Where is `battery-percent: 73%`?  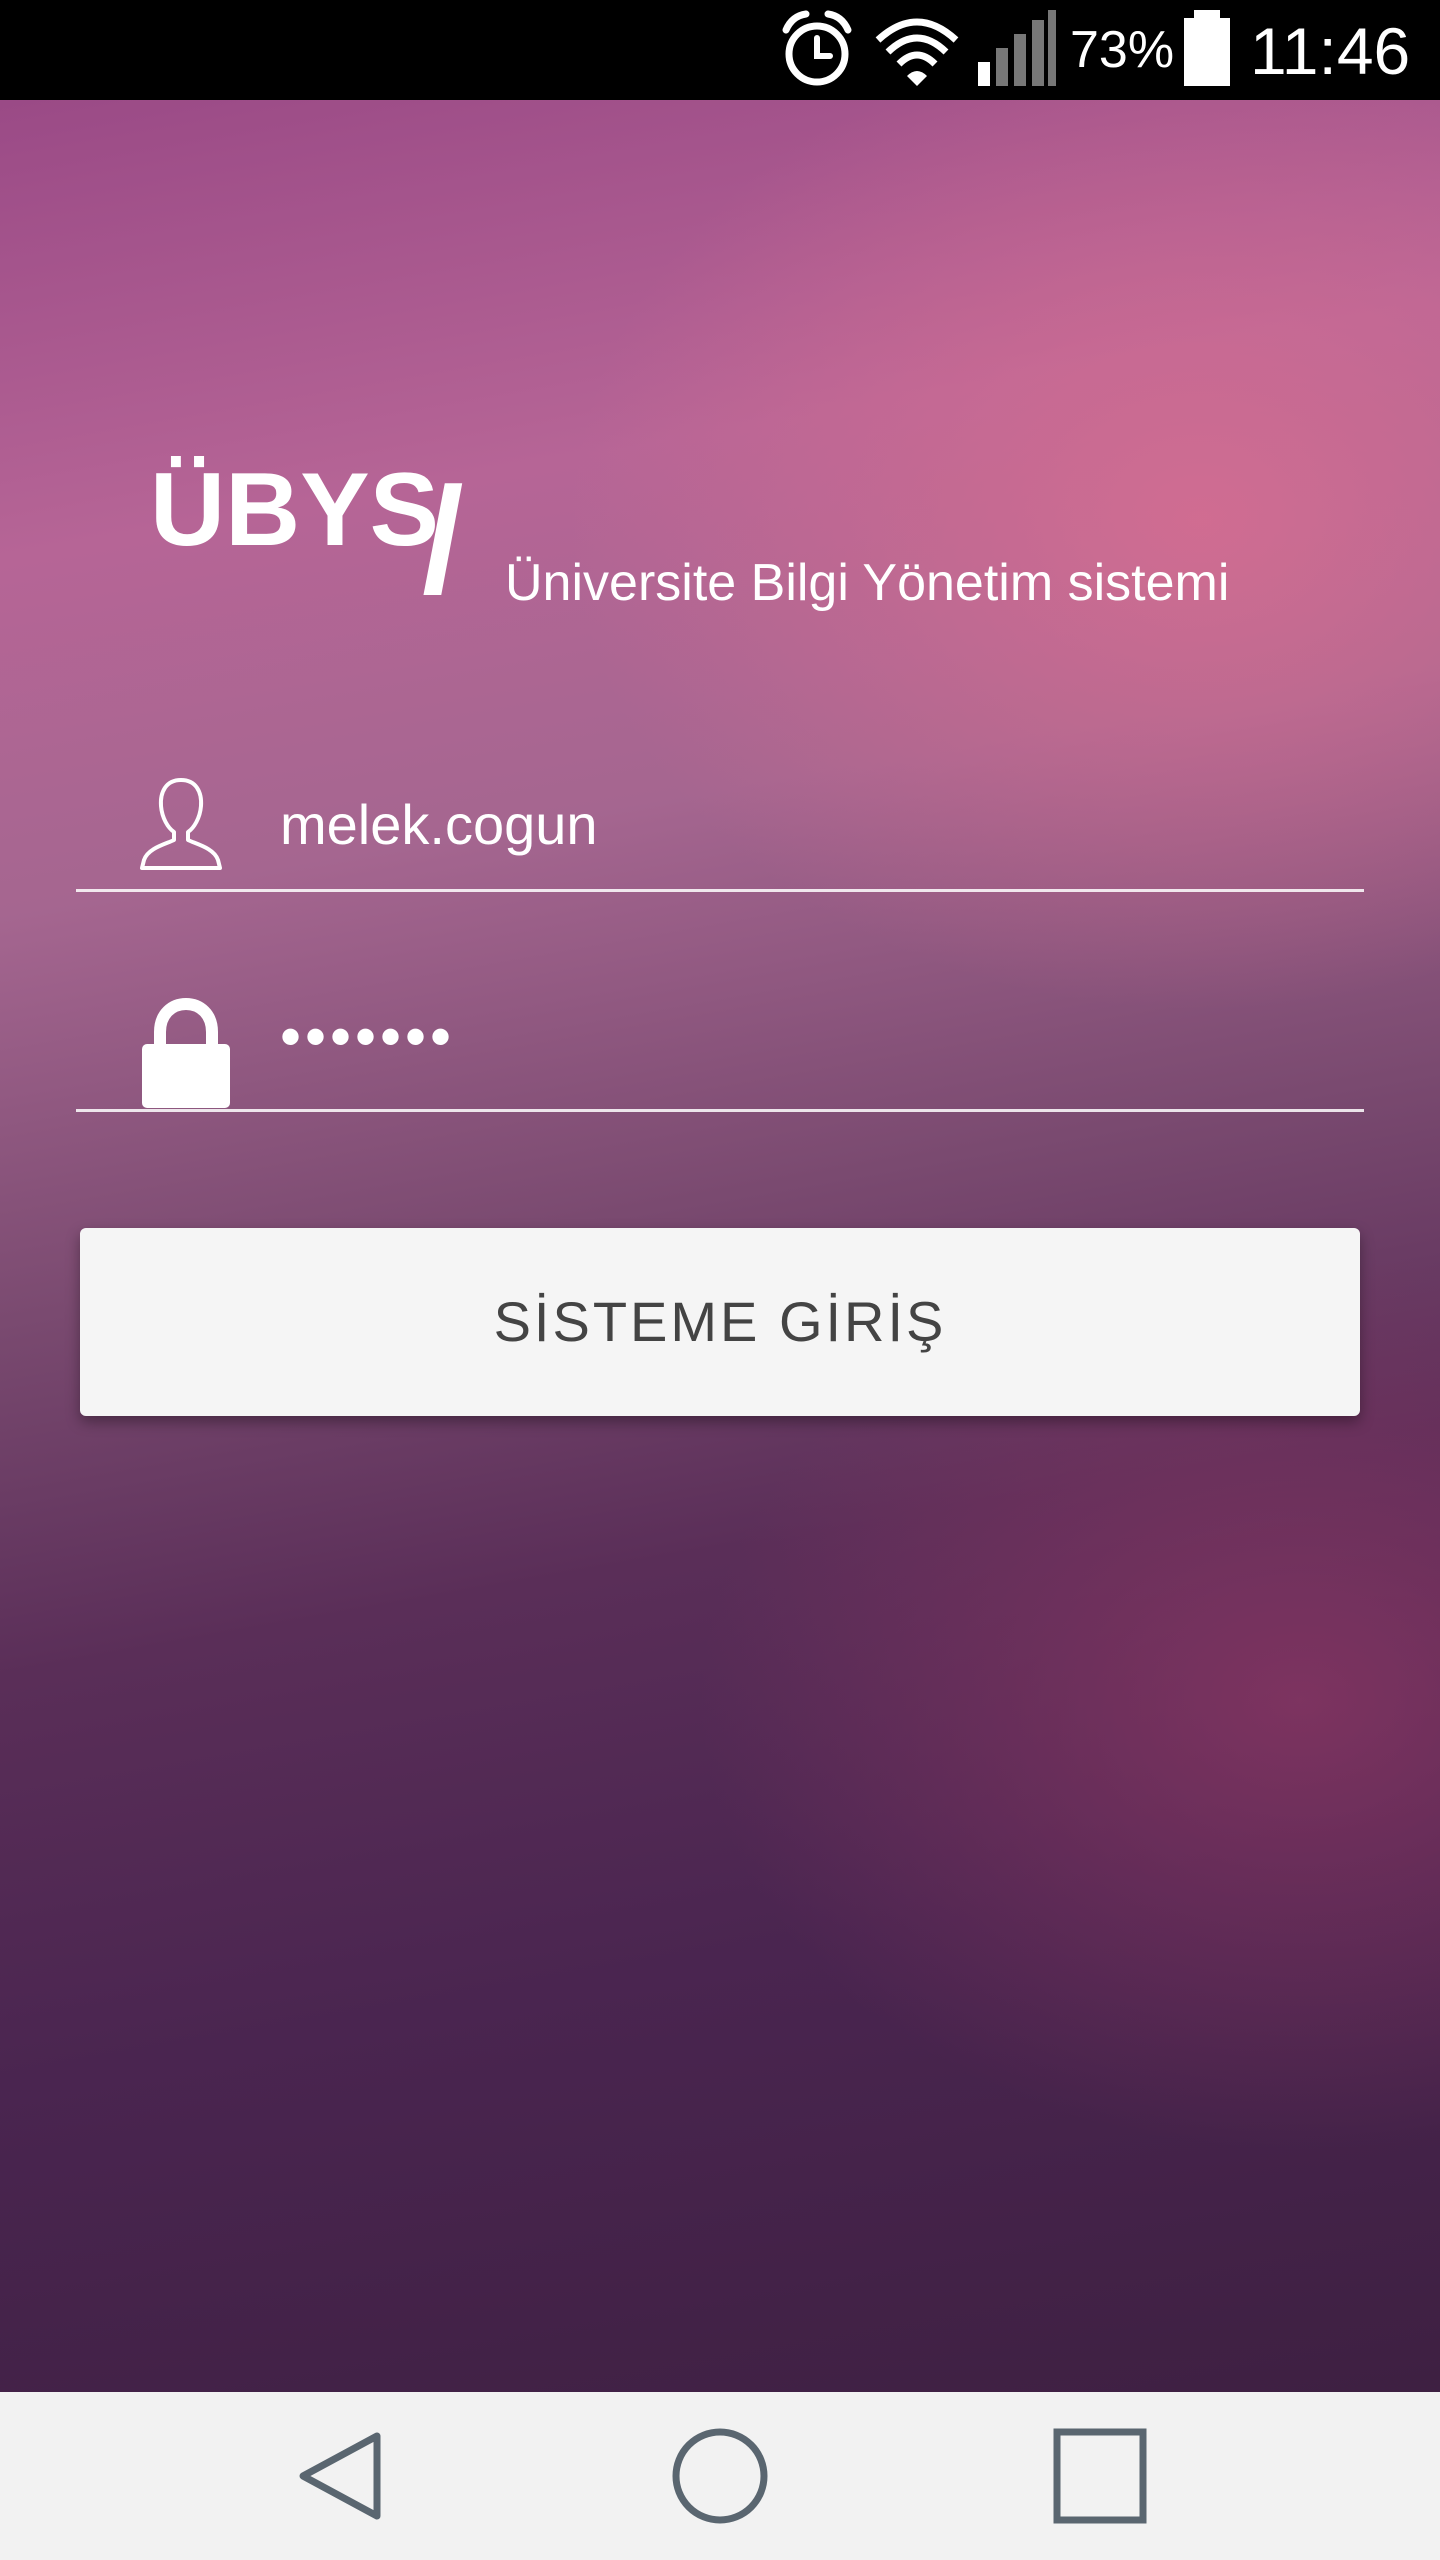 battery-percent: 73% is located at coordinates (1122, 50).